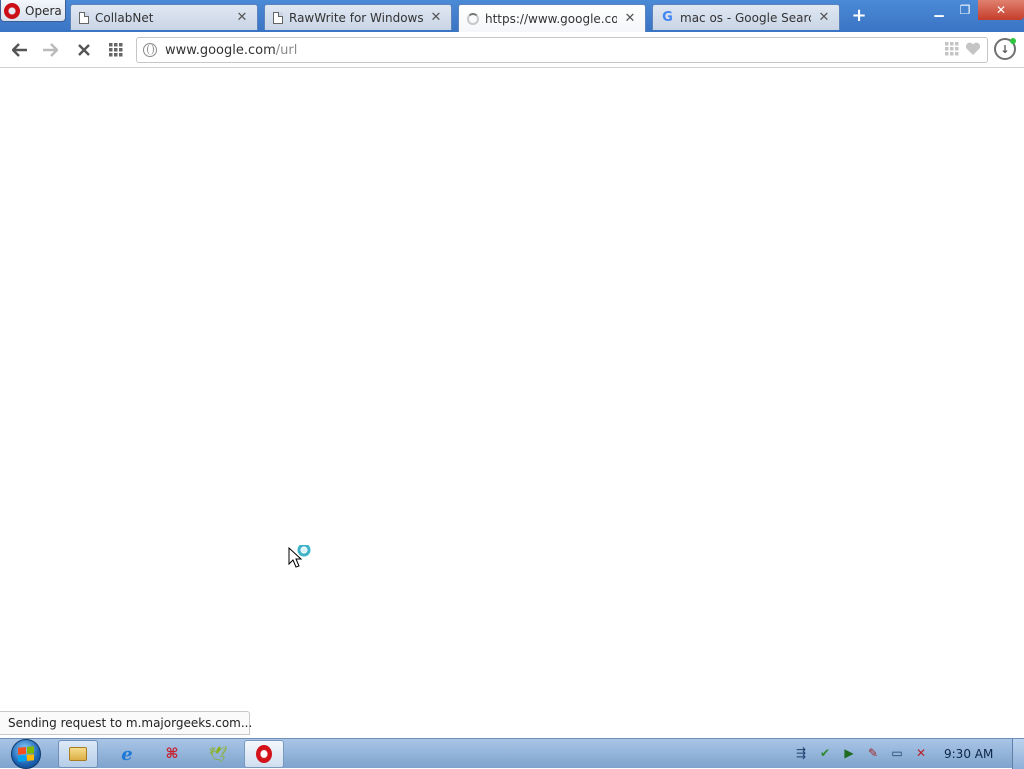 The width and height of the screenshot is (1024, 769). I want to click on acrobat-icon: ⌘, so click(172, 754).